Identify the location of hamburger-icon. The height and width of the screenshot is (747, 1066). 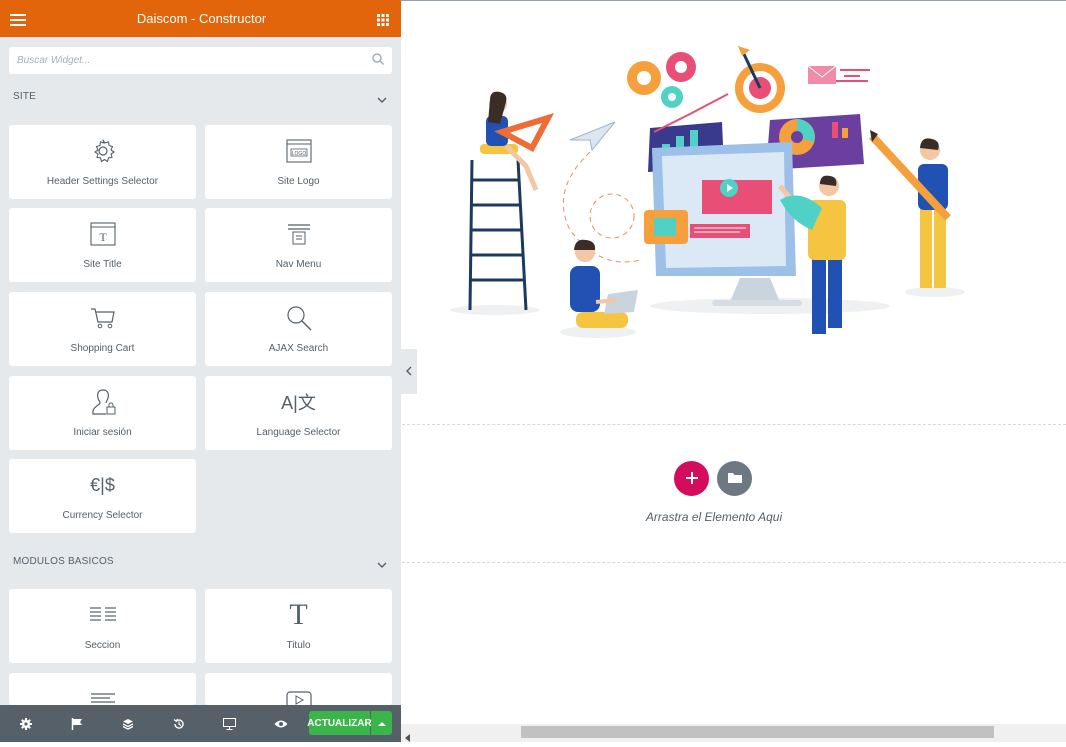
(18, 19).